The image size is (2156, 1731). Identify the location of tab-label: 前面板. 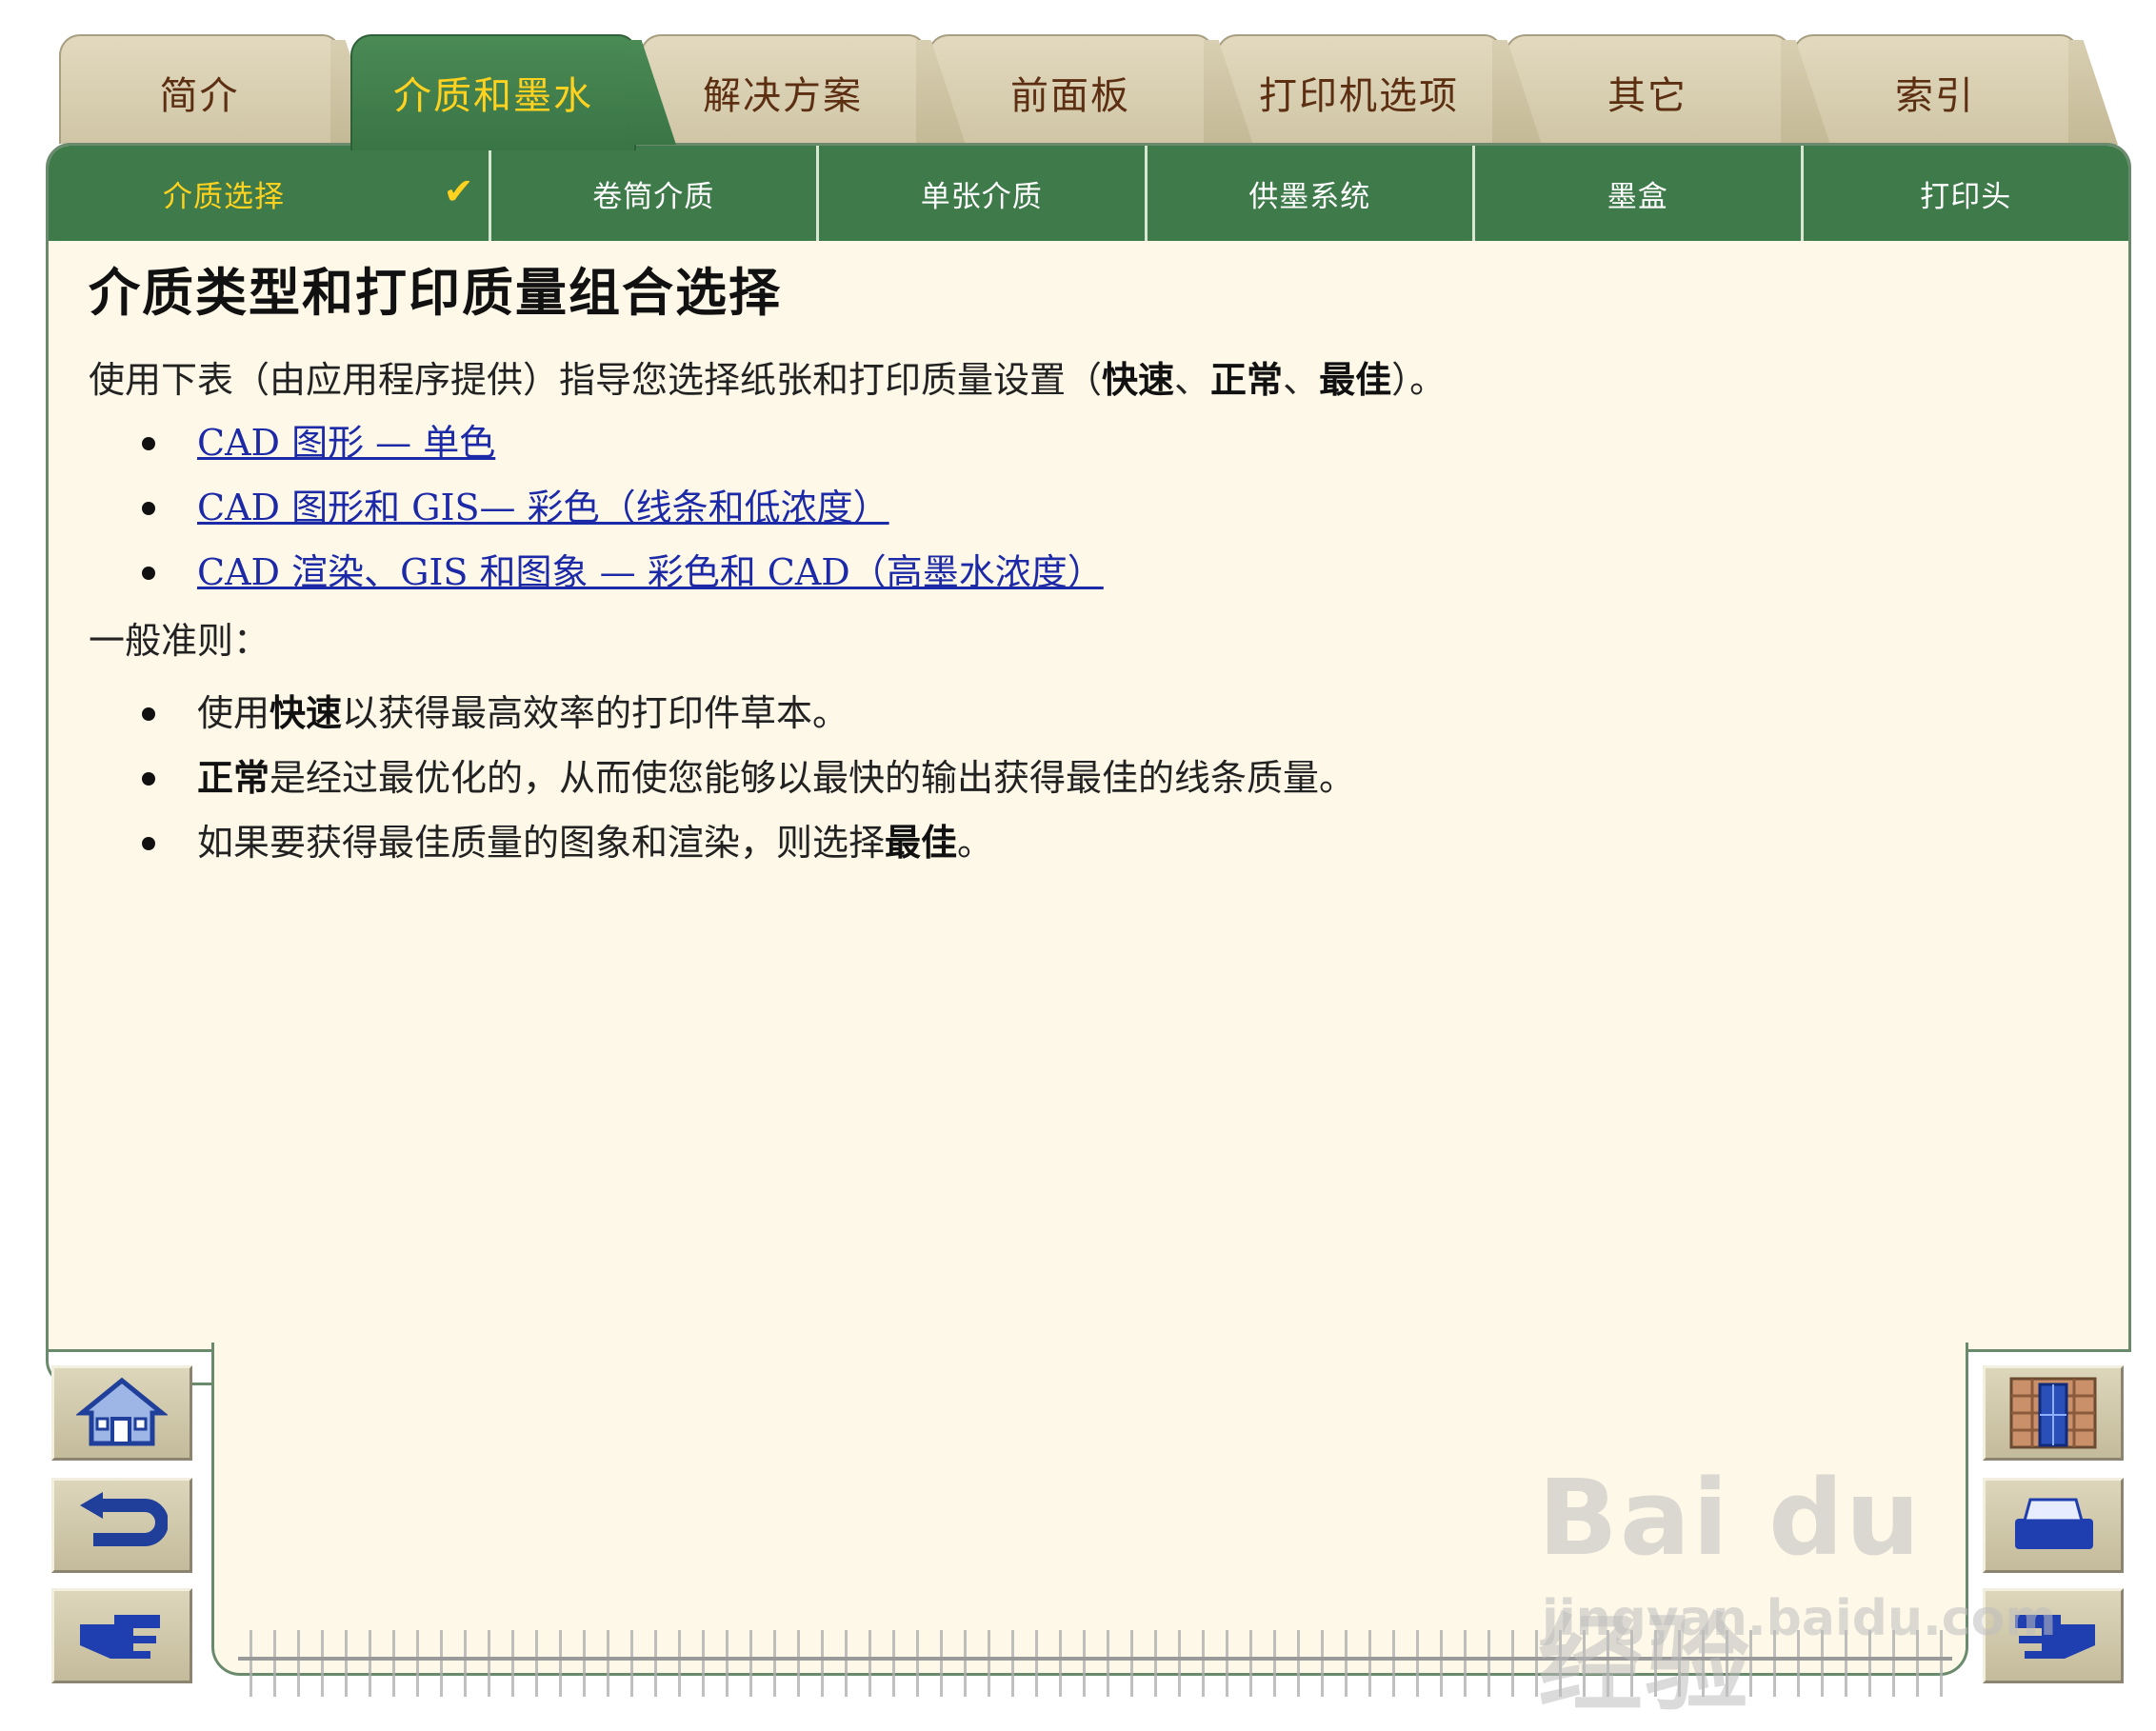
(1070, 96).